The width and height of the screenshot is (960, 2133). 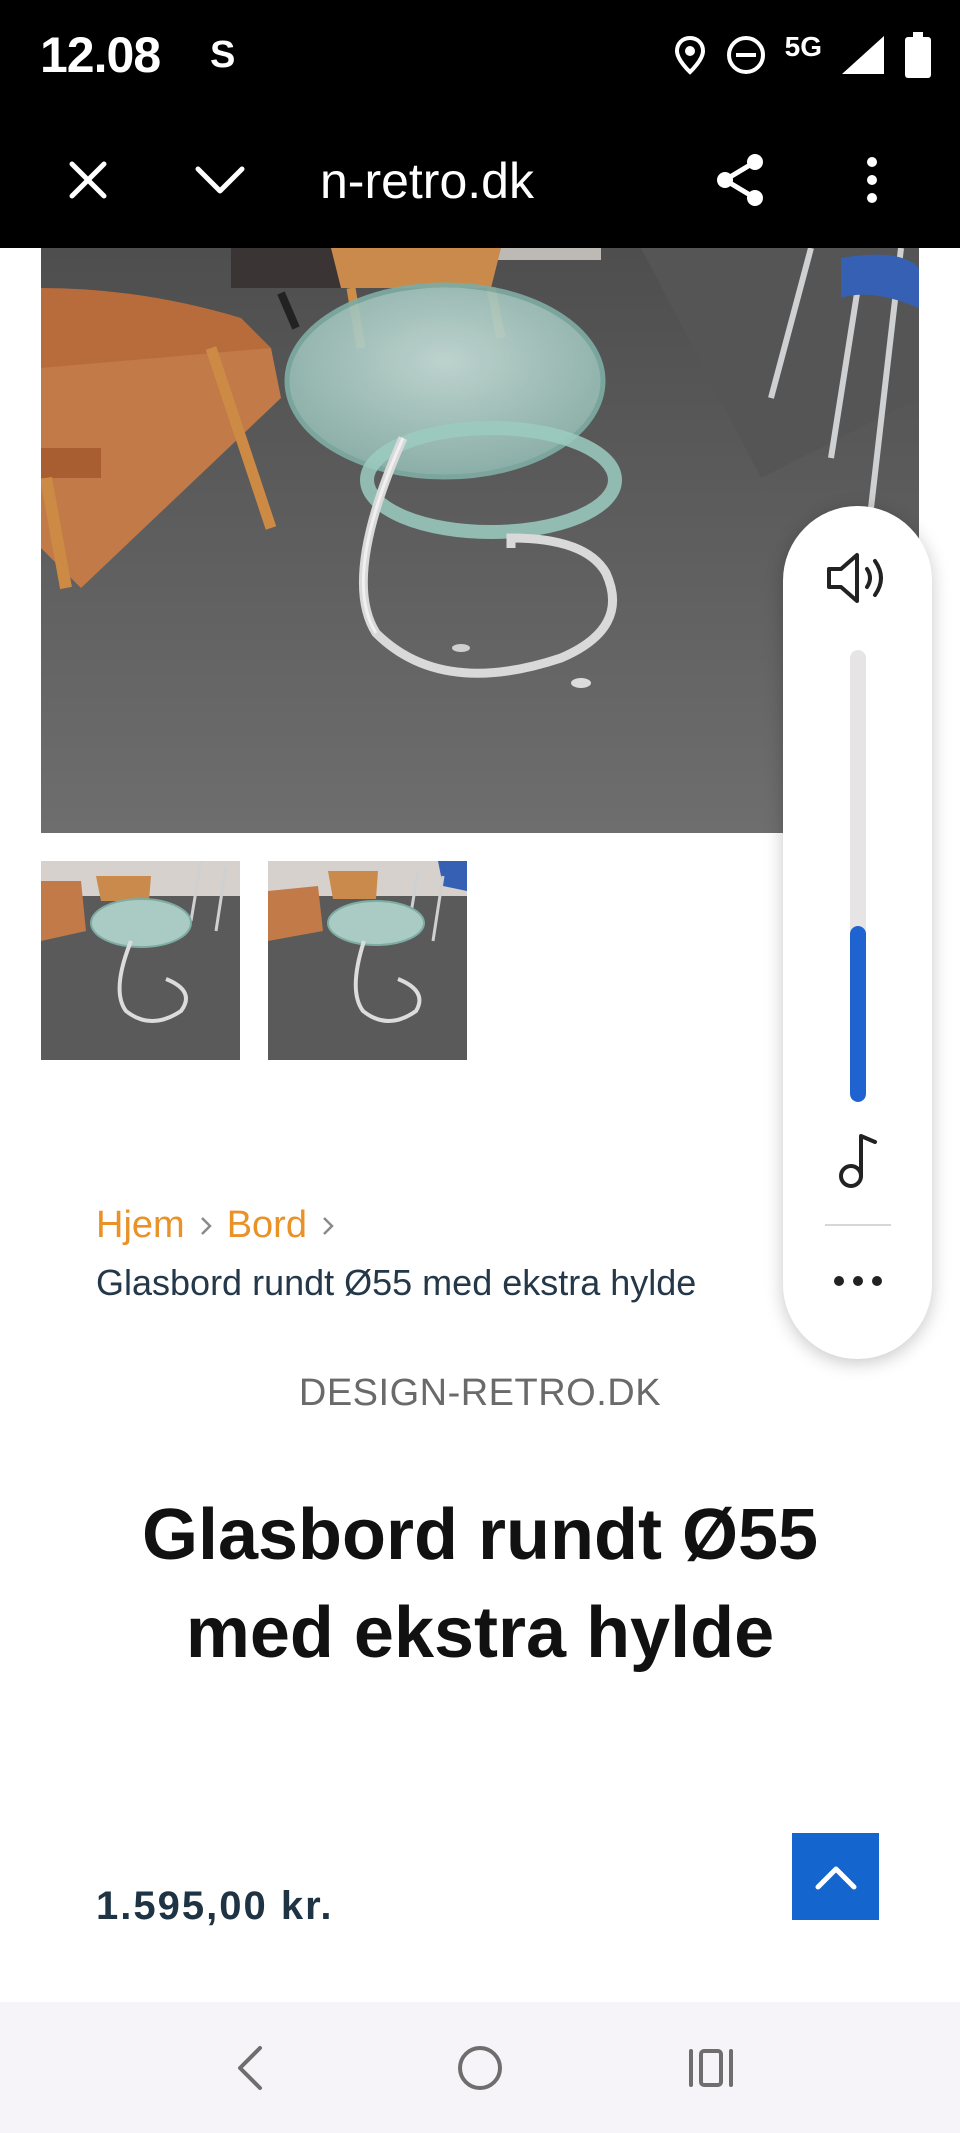 What do you see at coordinates (140, 1225) in the screenshot?
I see `breadcrumb-link-hjem: Hjem` at bounding box center [140, 1225].